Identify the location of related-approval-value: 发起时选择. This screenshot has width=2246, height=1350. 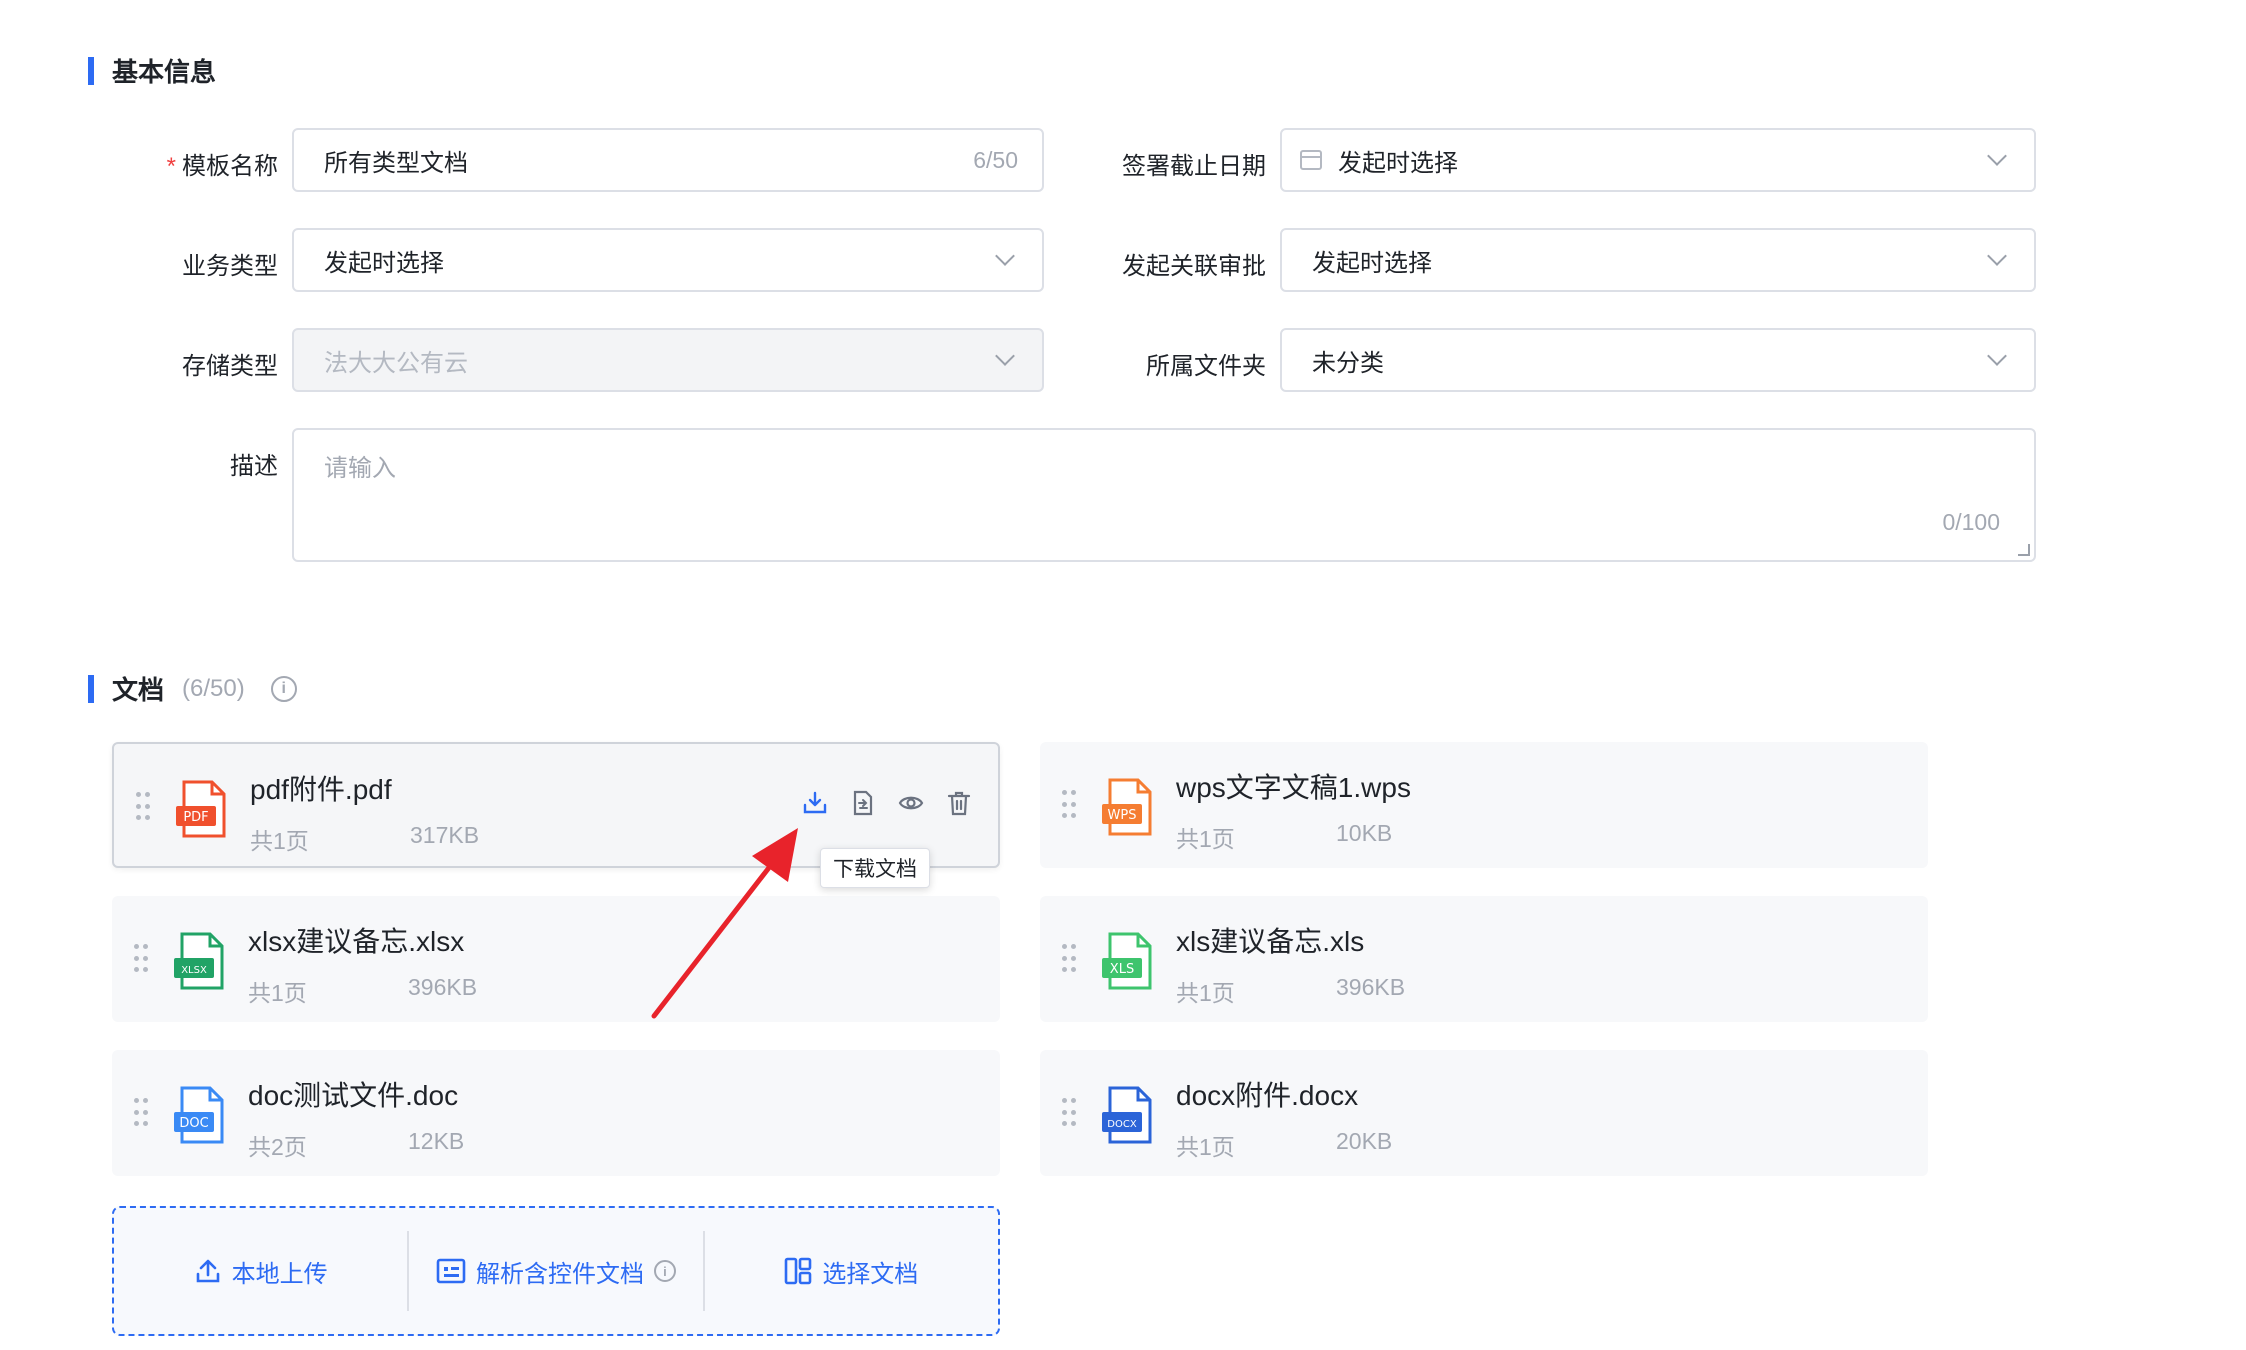
(1372, 263).